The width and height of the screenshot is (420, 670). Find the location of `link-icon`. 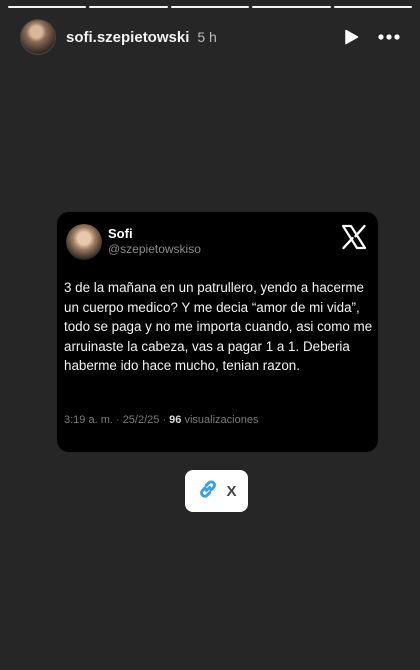

link-icon is located at coordinates (208, 491).